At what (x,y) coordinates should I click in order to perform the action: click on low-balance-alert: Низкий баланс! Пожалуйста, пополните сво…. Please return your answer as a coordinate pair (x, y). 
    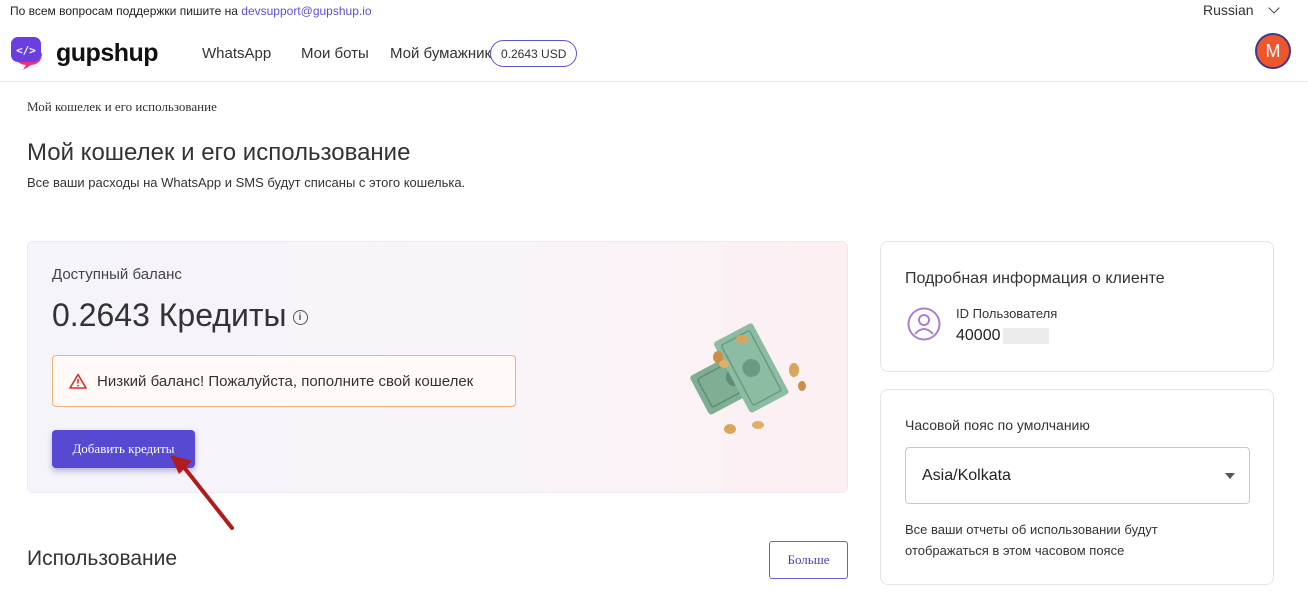
    Looking at the image, I should click on (284, 381).